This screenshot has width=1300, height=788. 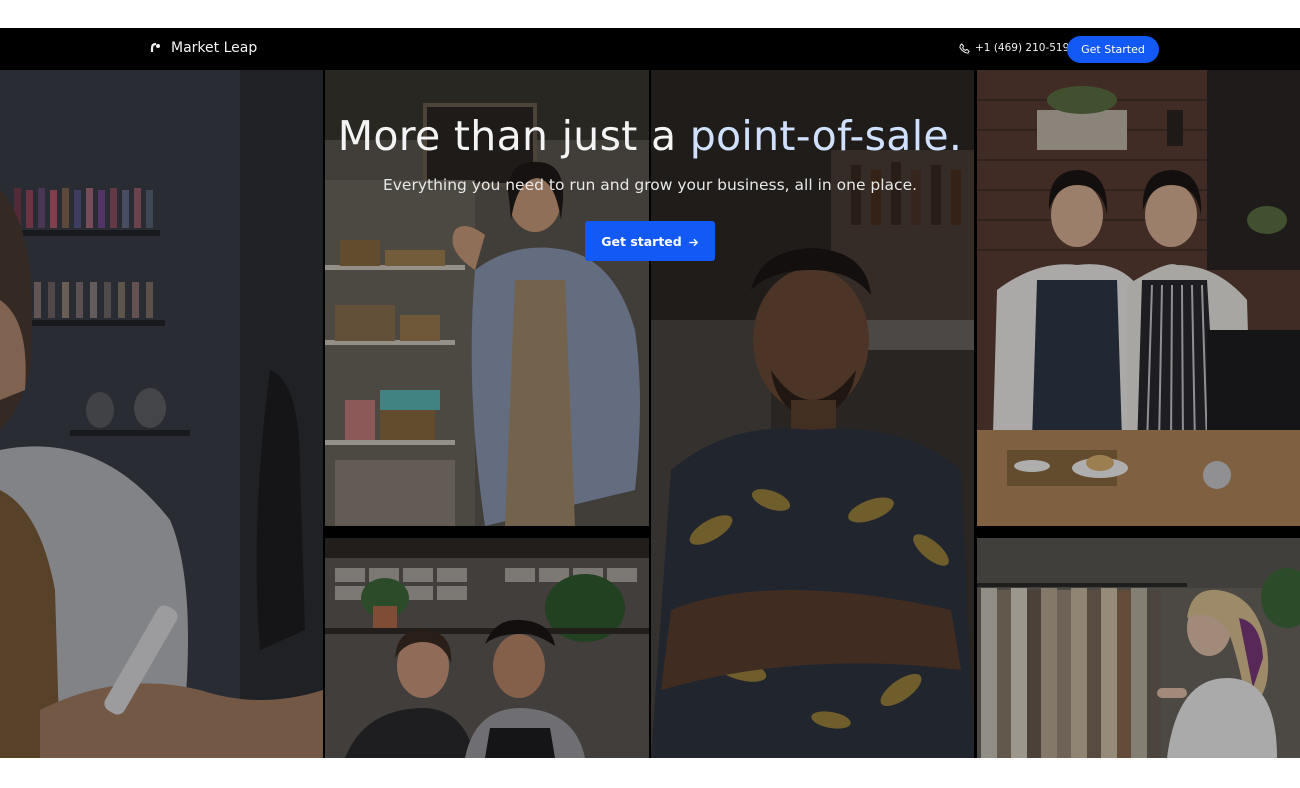 I want to click on hero-cta-label: Get started, so click(x=641, y=241).